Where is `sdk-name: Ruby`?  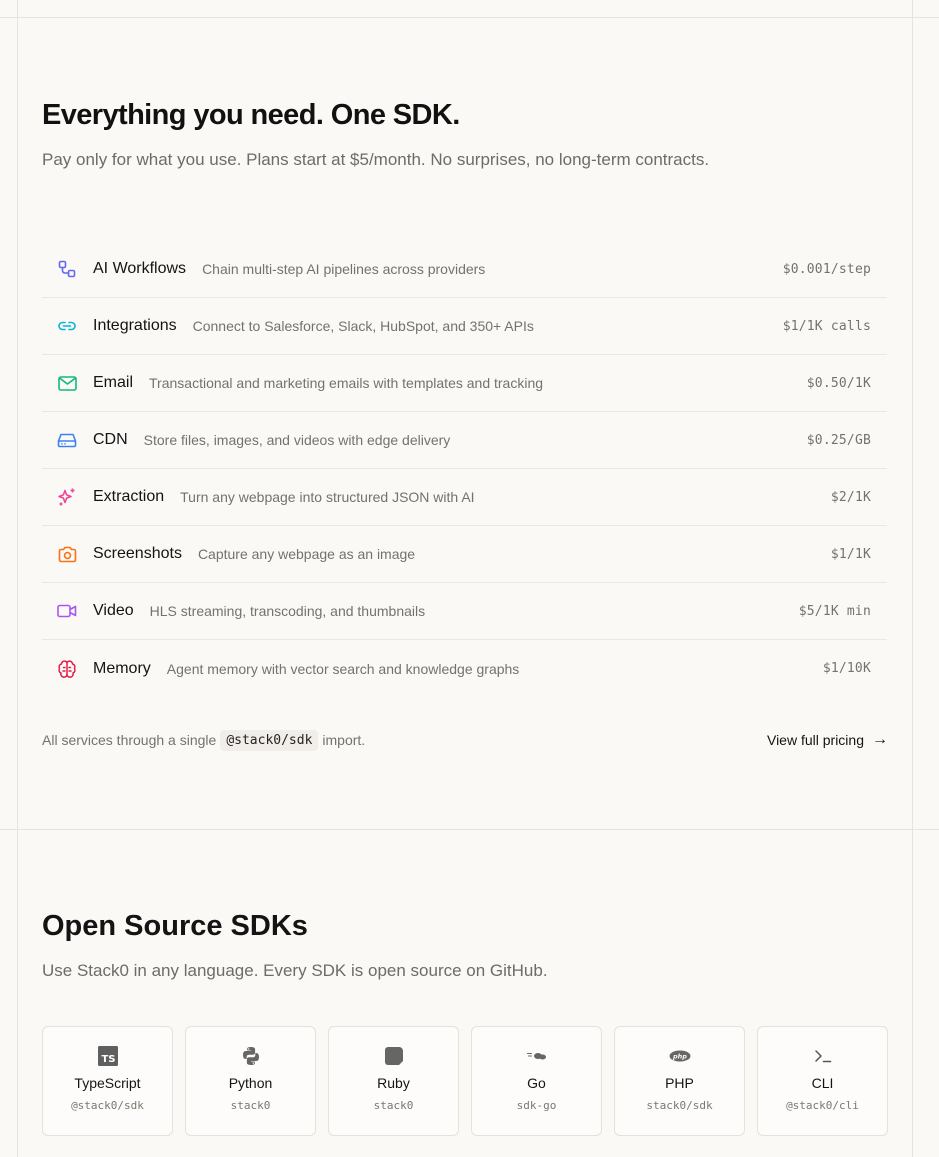
sdk-name: Ruby is located at coordinates (393, 1083).